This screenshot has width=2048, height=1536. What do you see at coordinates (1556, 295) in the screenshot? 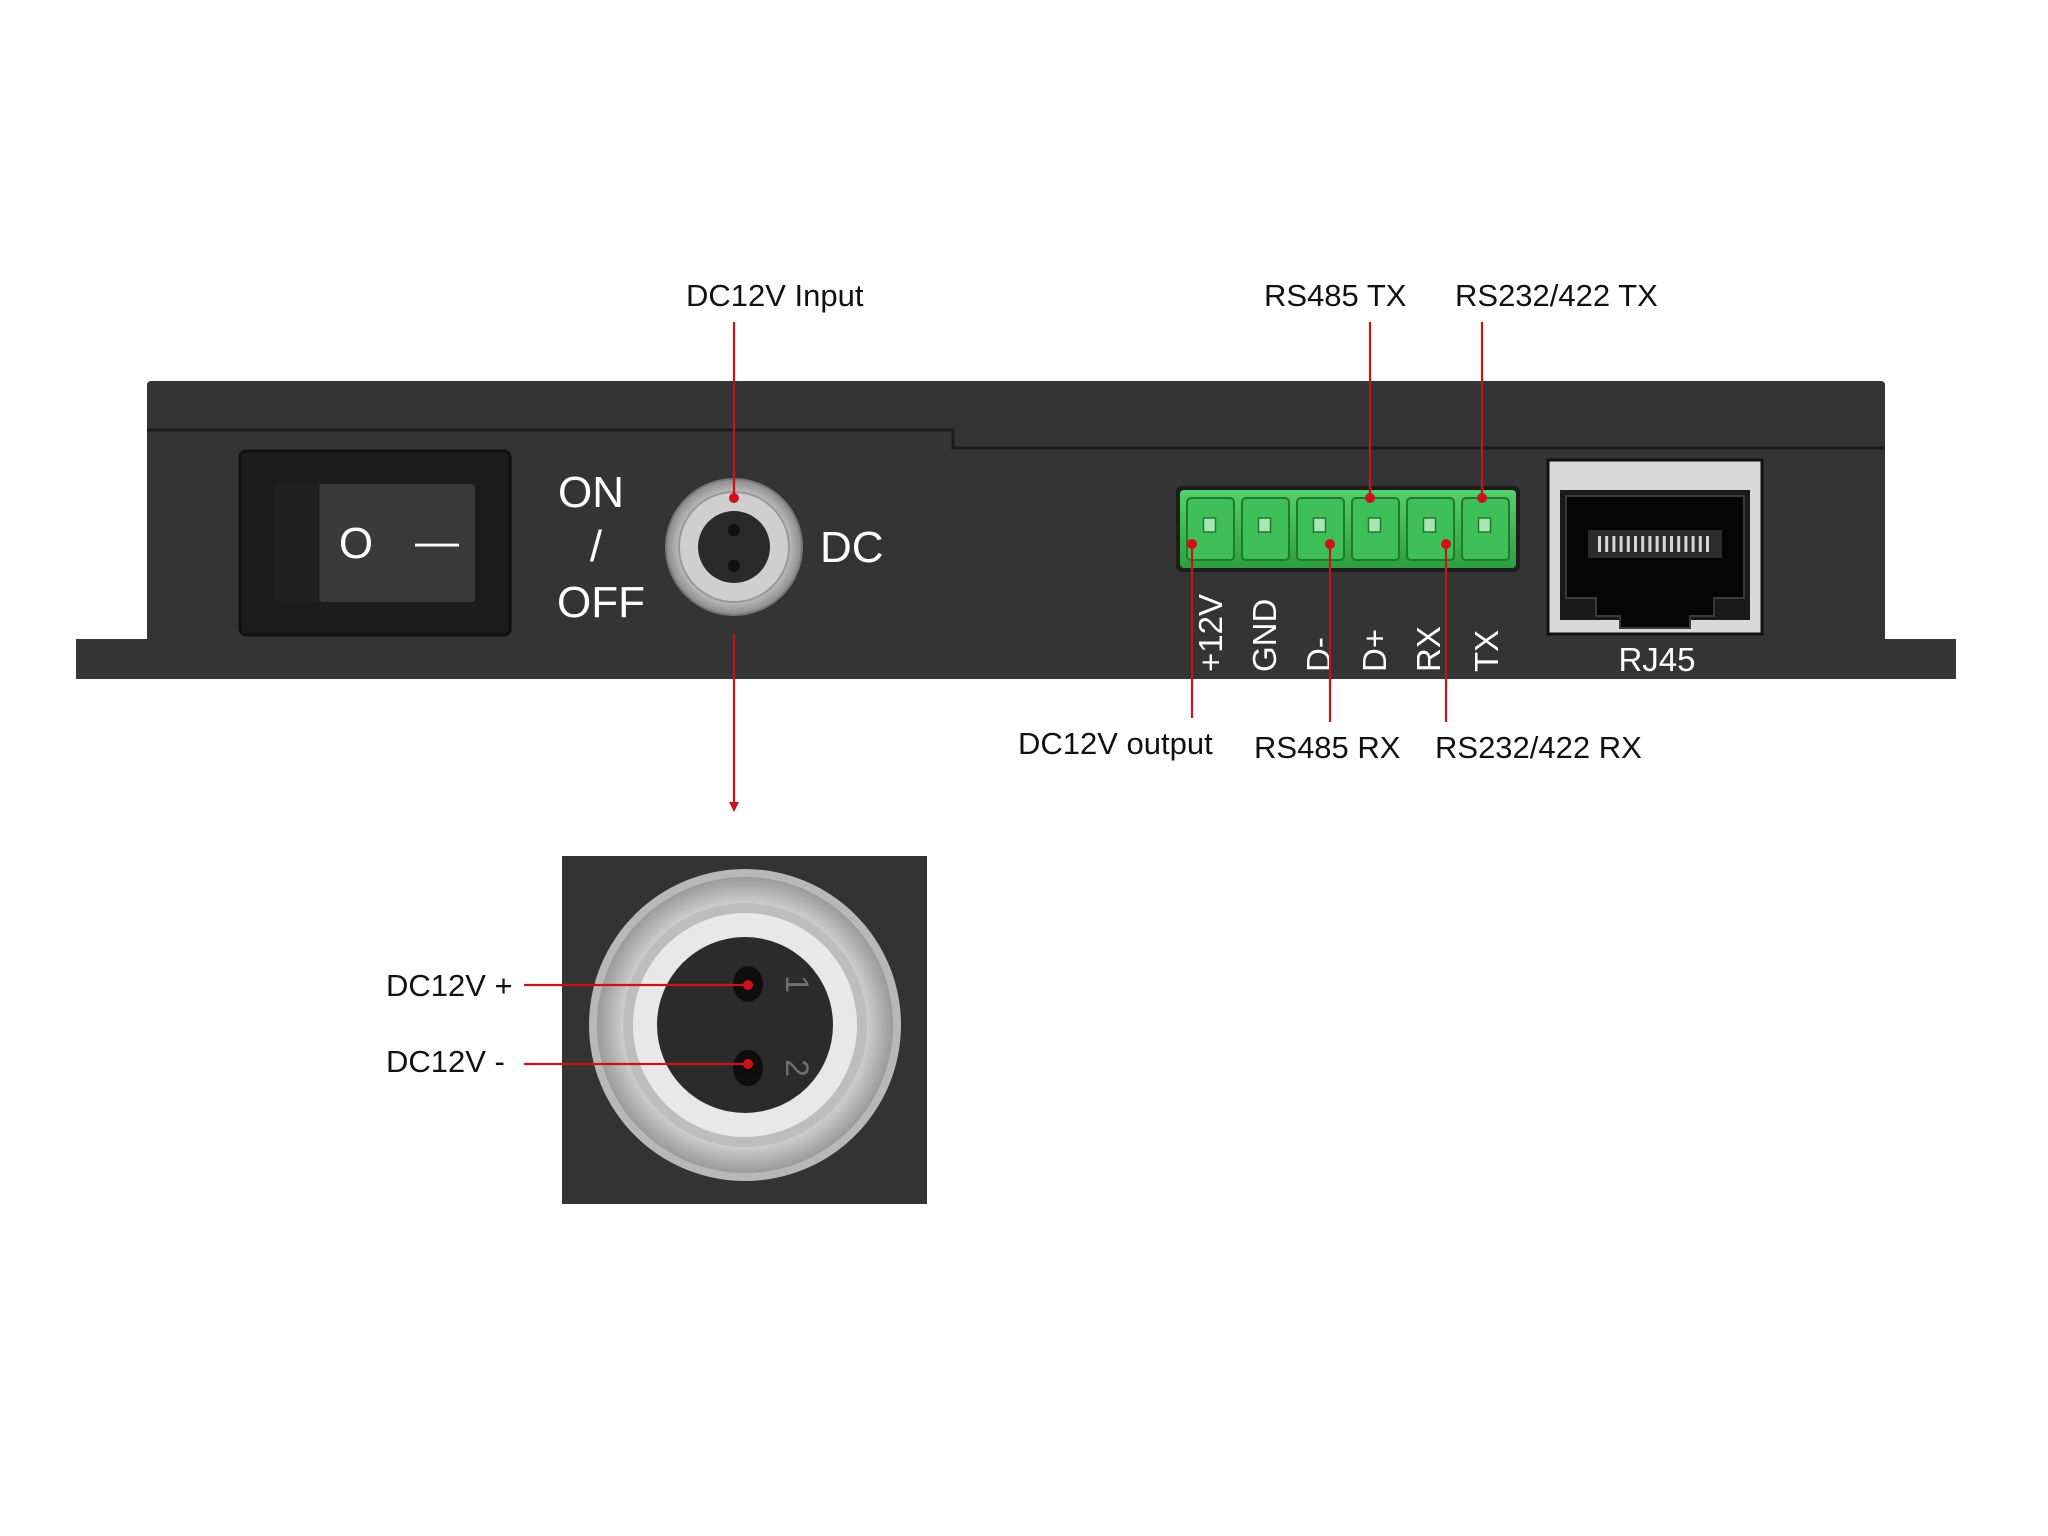
I see `callout-rs232-422-tx: RS232/422 TX` at bounding box center [1556, 295].